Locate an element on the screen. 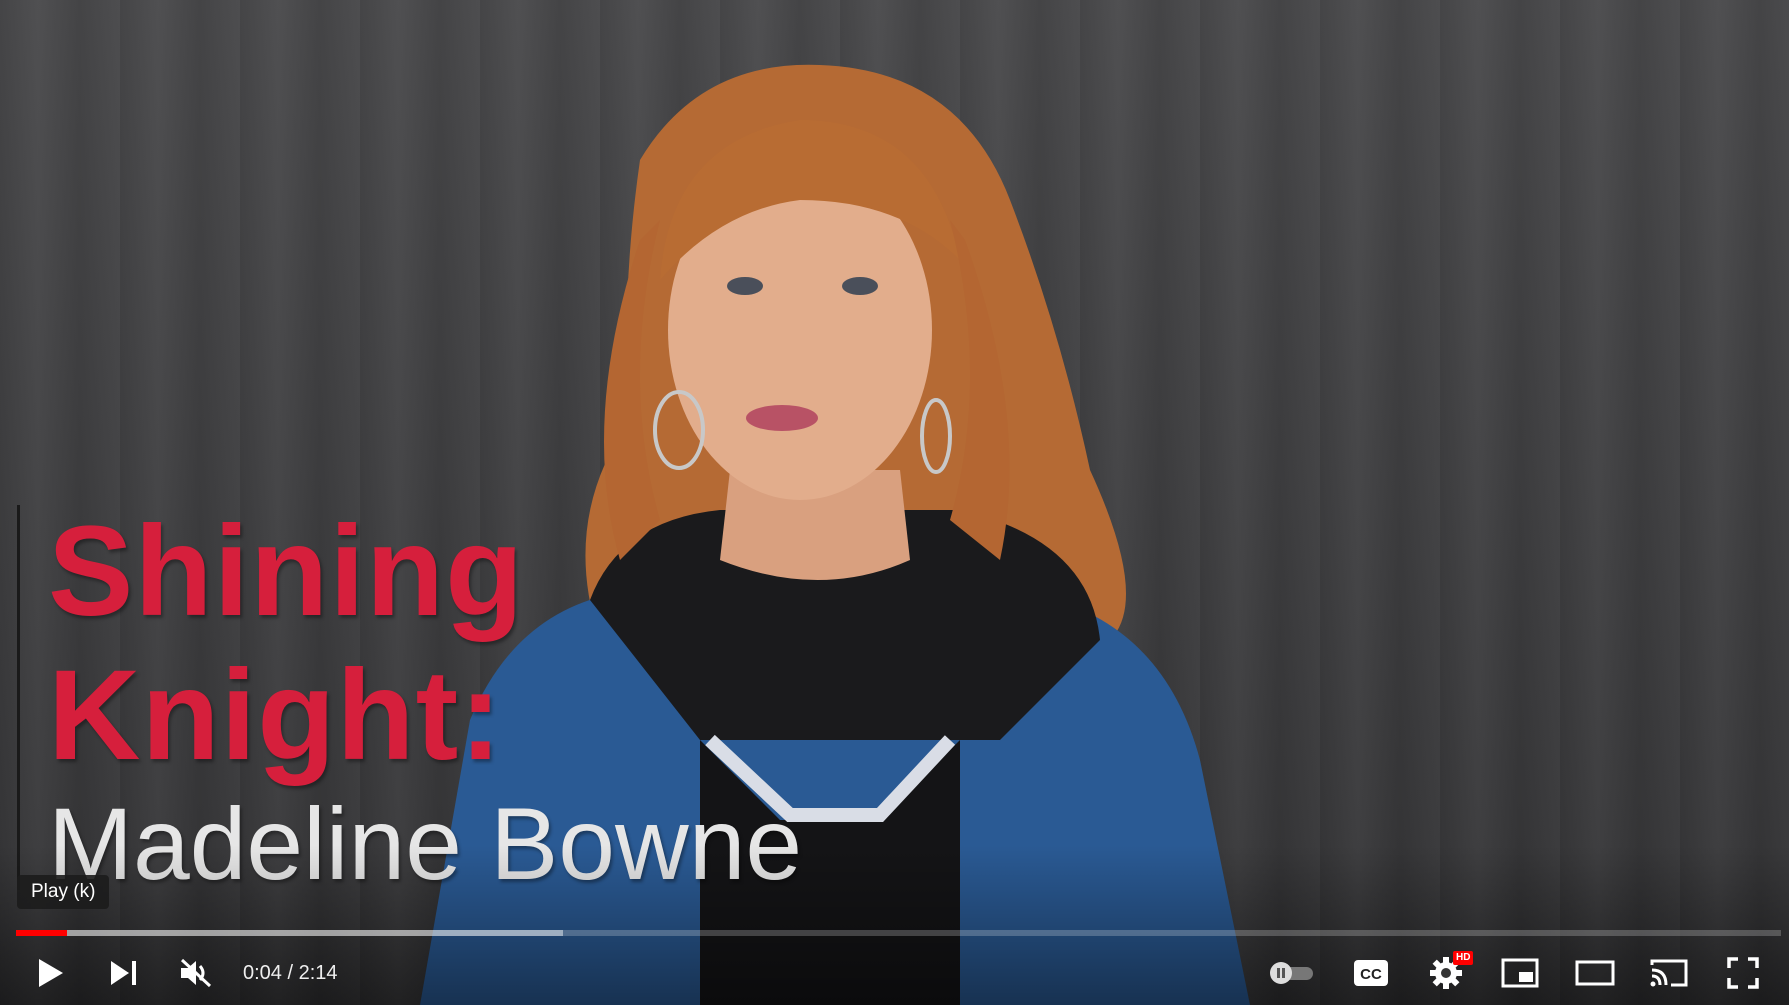 This screenshot has height=1005, width=1789. cc-icon: CC is located at coordinates (1371, 973).